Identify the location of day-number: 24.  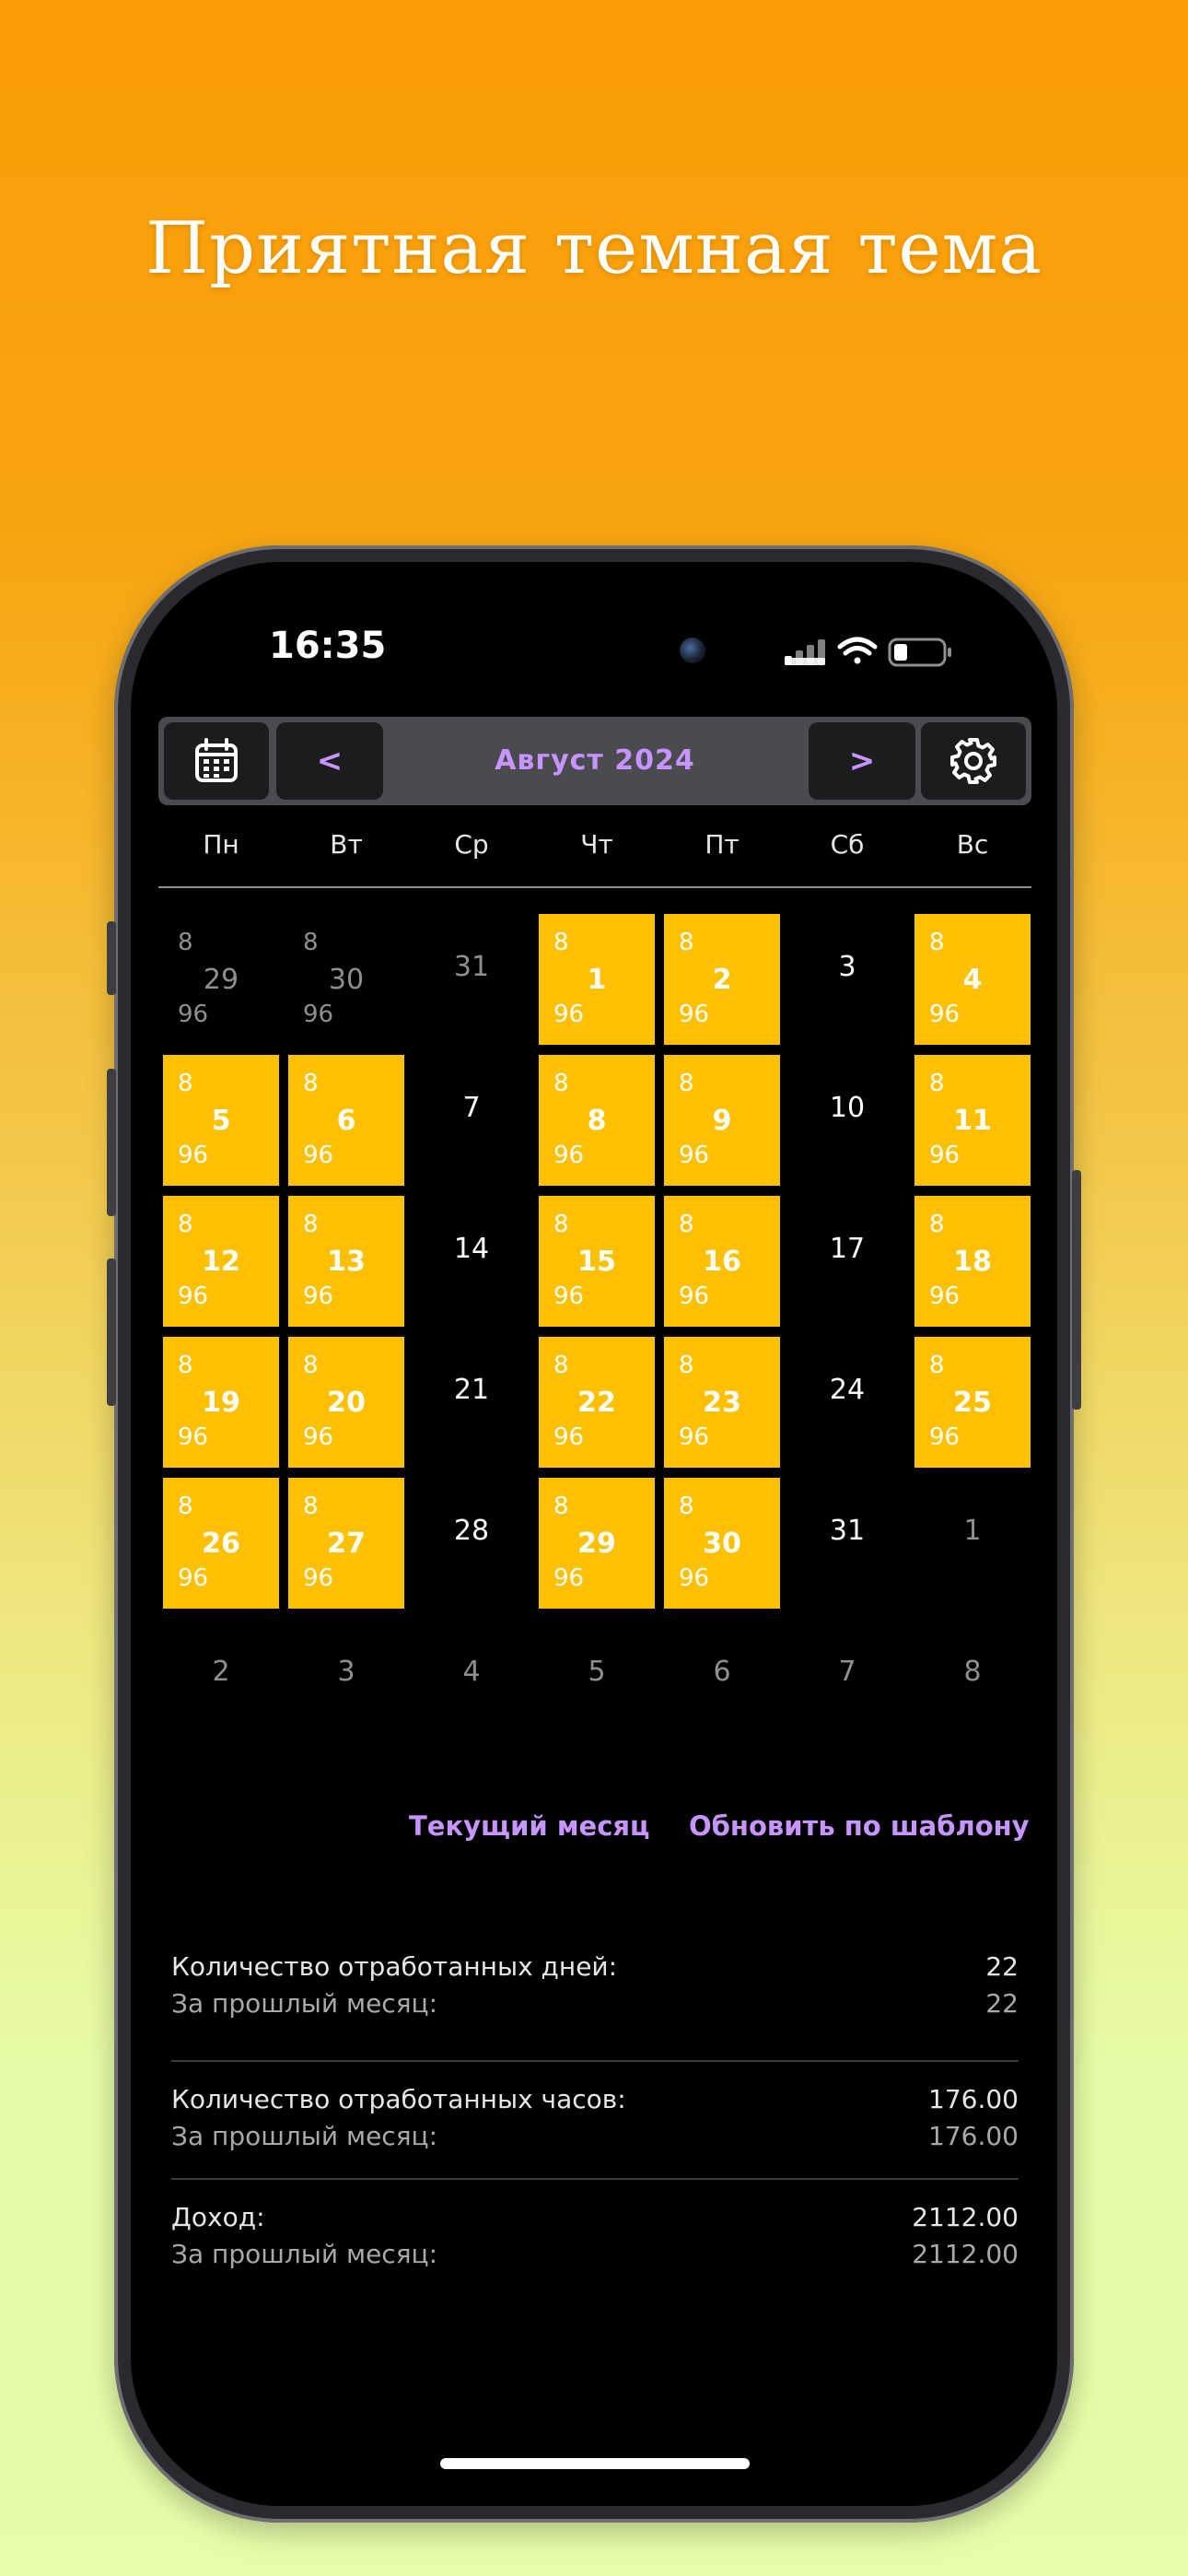
(847, 1390).